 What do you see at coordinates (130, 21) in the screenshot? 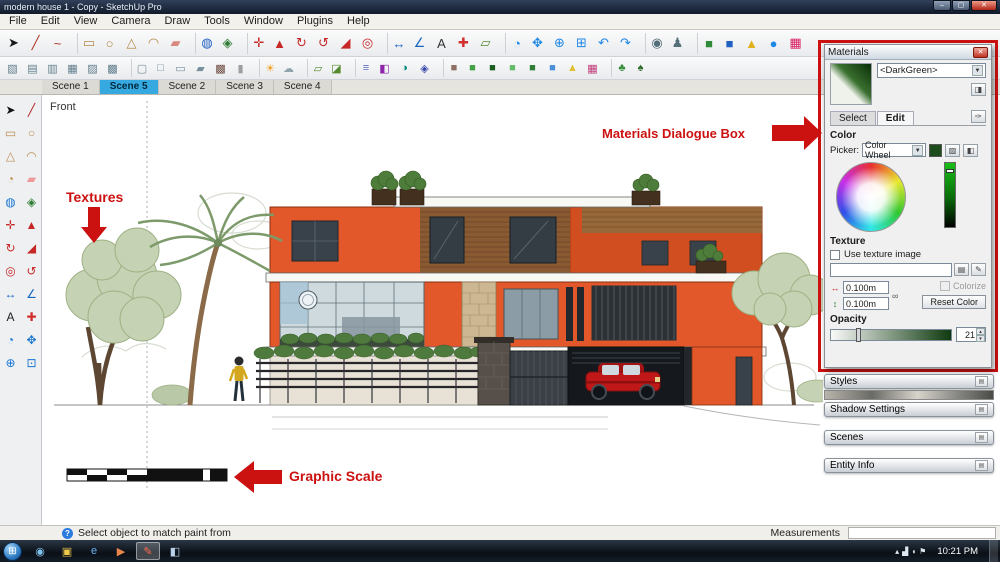
I see `menu-camera: Camera` at bounding box center [130, 21].